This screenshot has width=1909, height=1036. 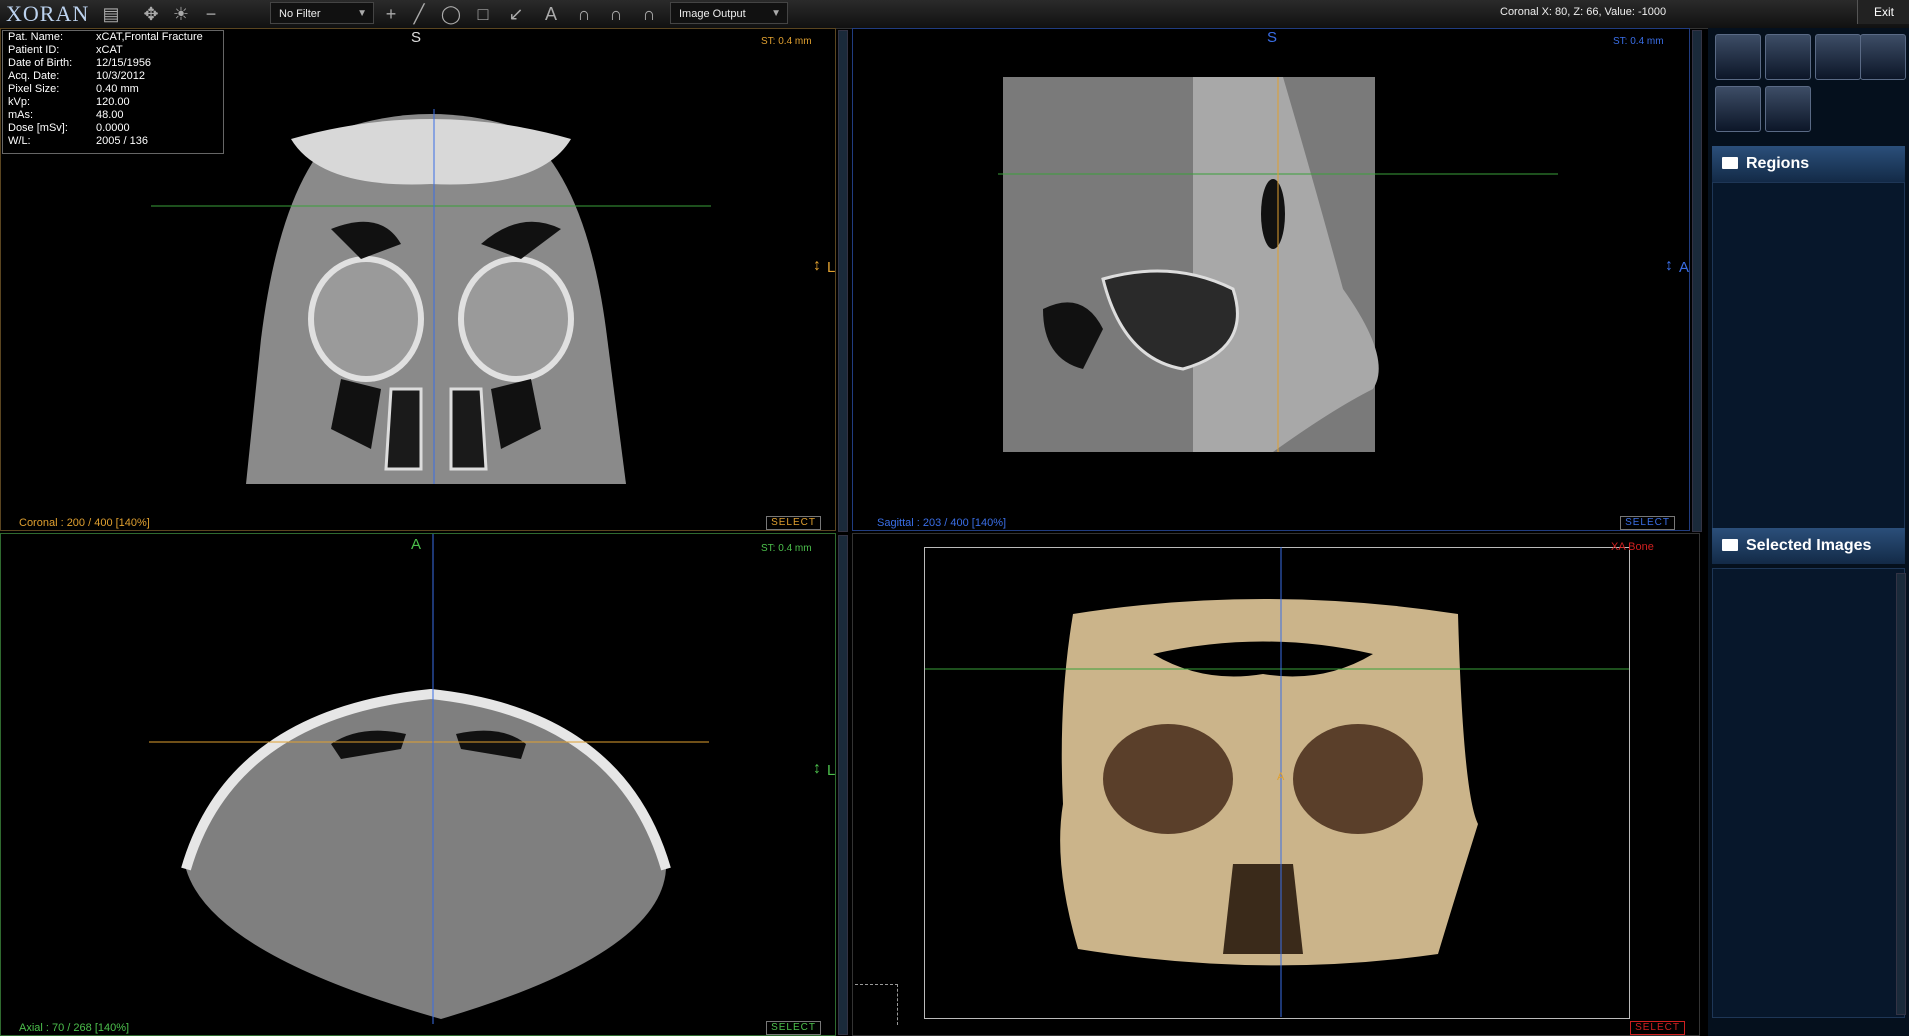 I want to click on output-select: Image Output ▼, so click(x=729, y=13).